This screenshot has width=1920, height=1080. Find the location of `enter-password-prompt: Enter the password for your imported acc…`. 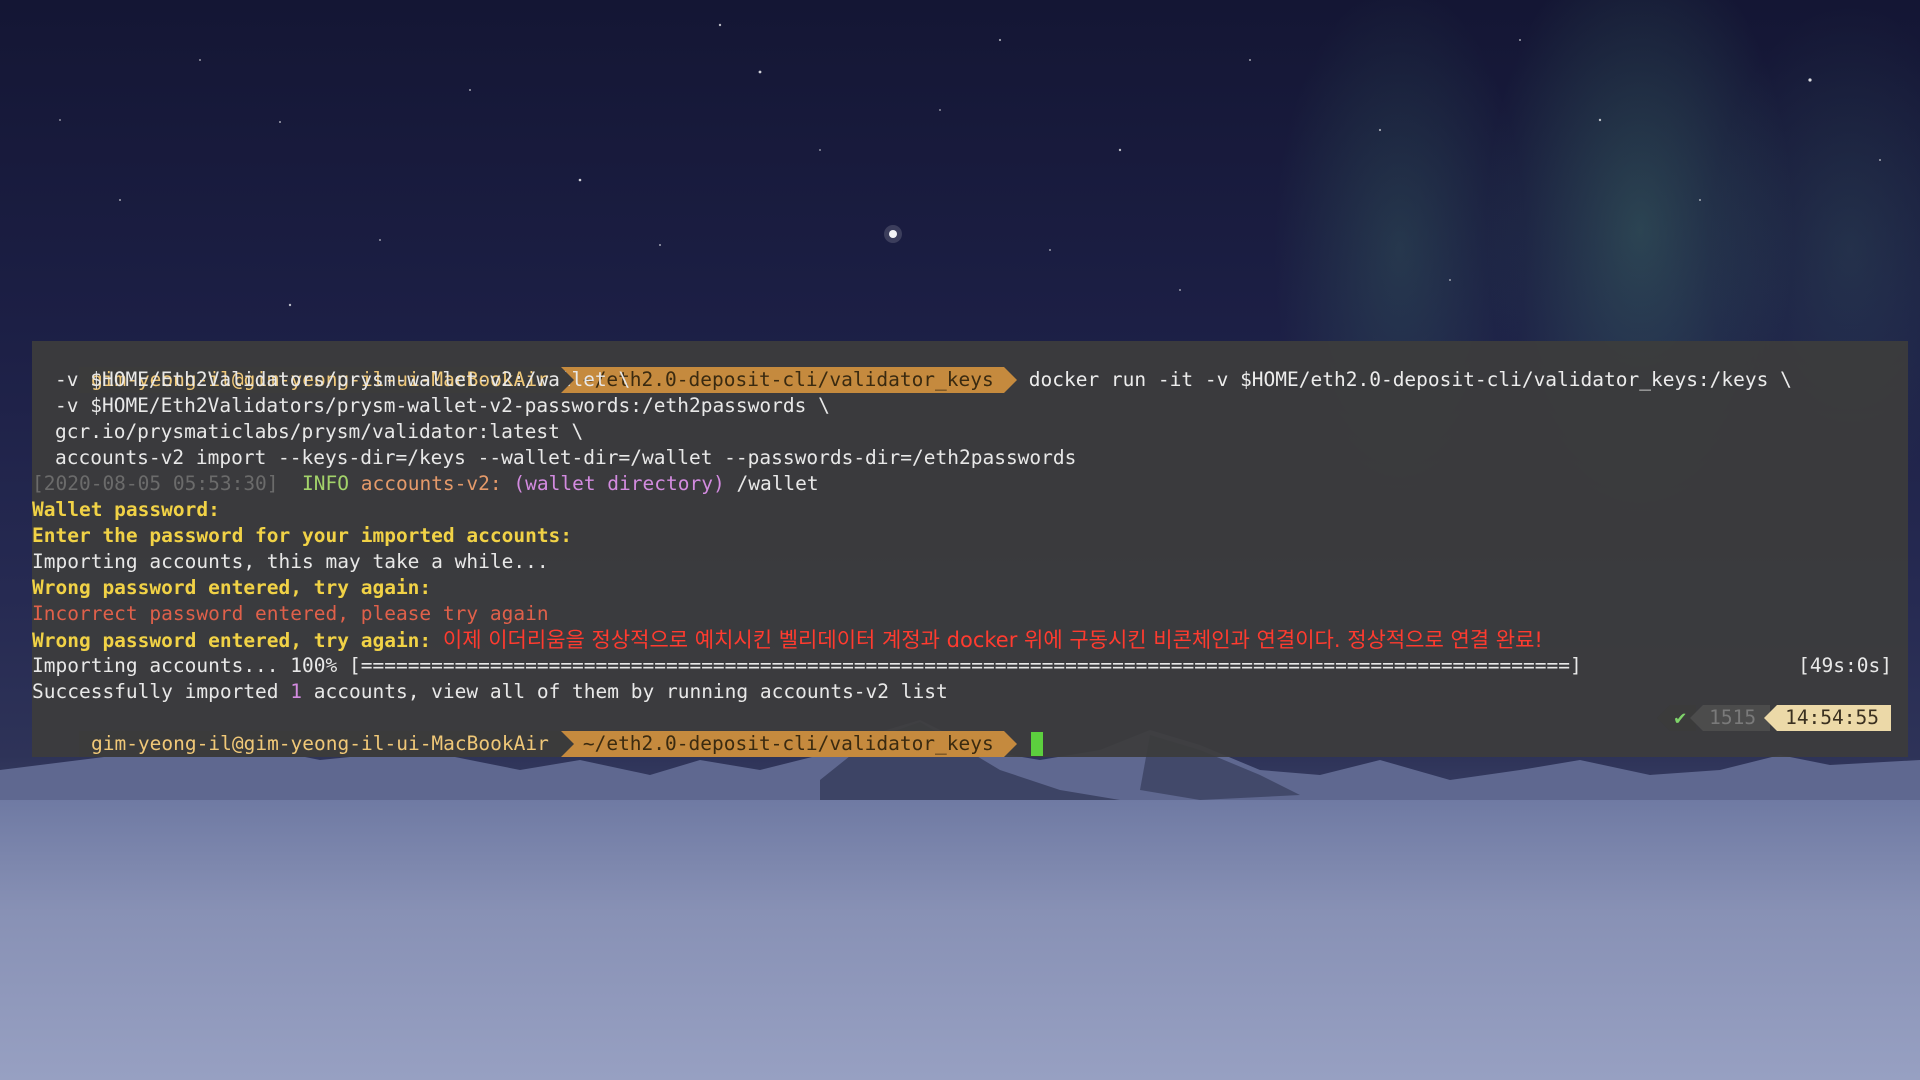

enter-password-prompt: Enter the password for your imported acc… is located at coordinates (302, 535).